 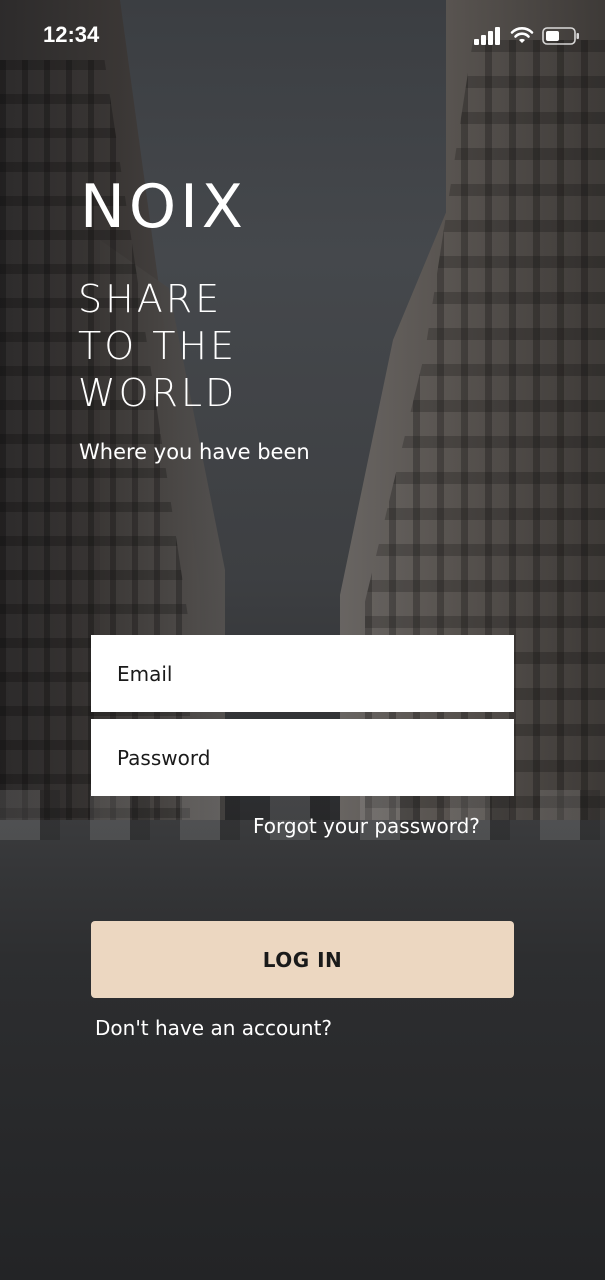 What do you see at coordinates (302, 36) in the screenshot?
I see `status-bar: 12:34` at bounding box center [302, 36].